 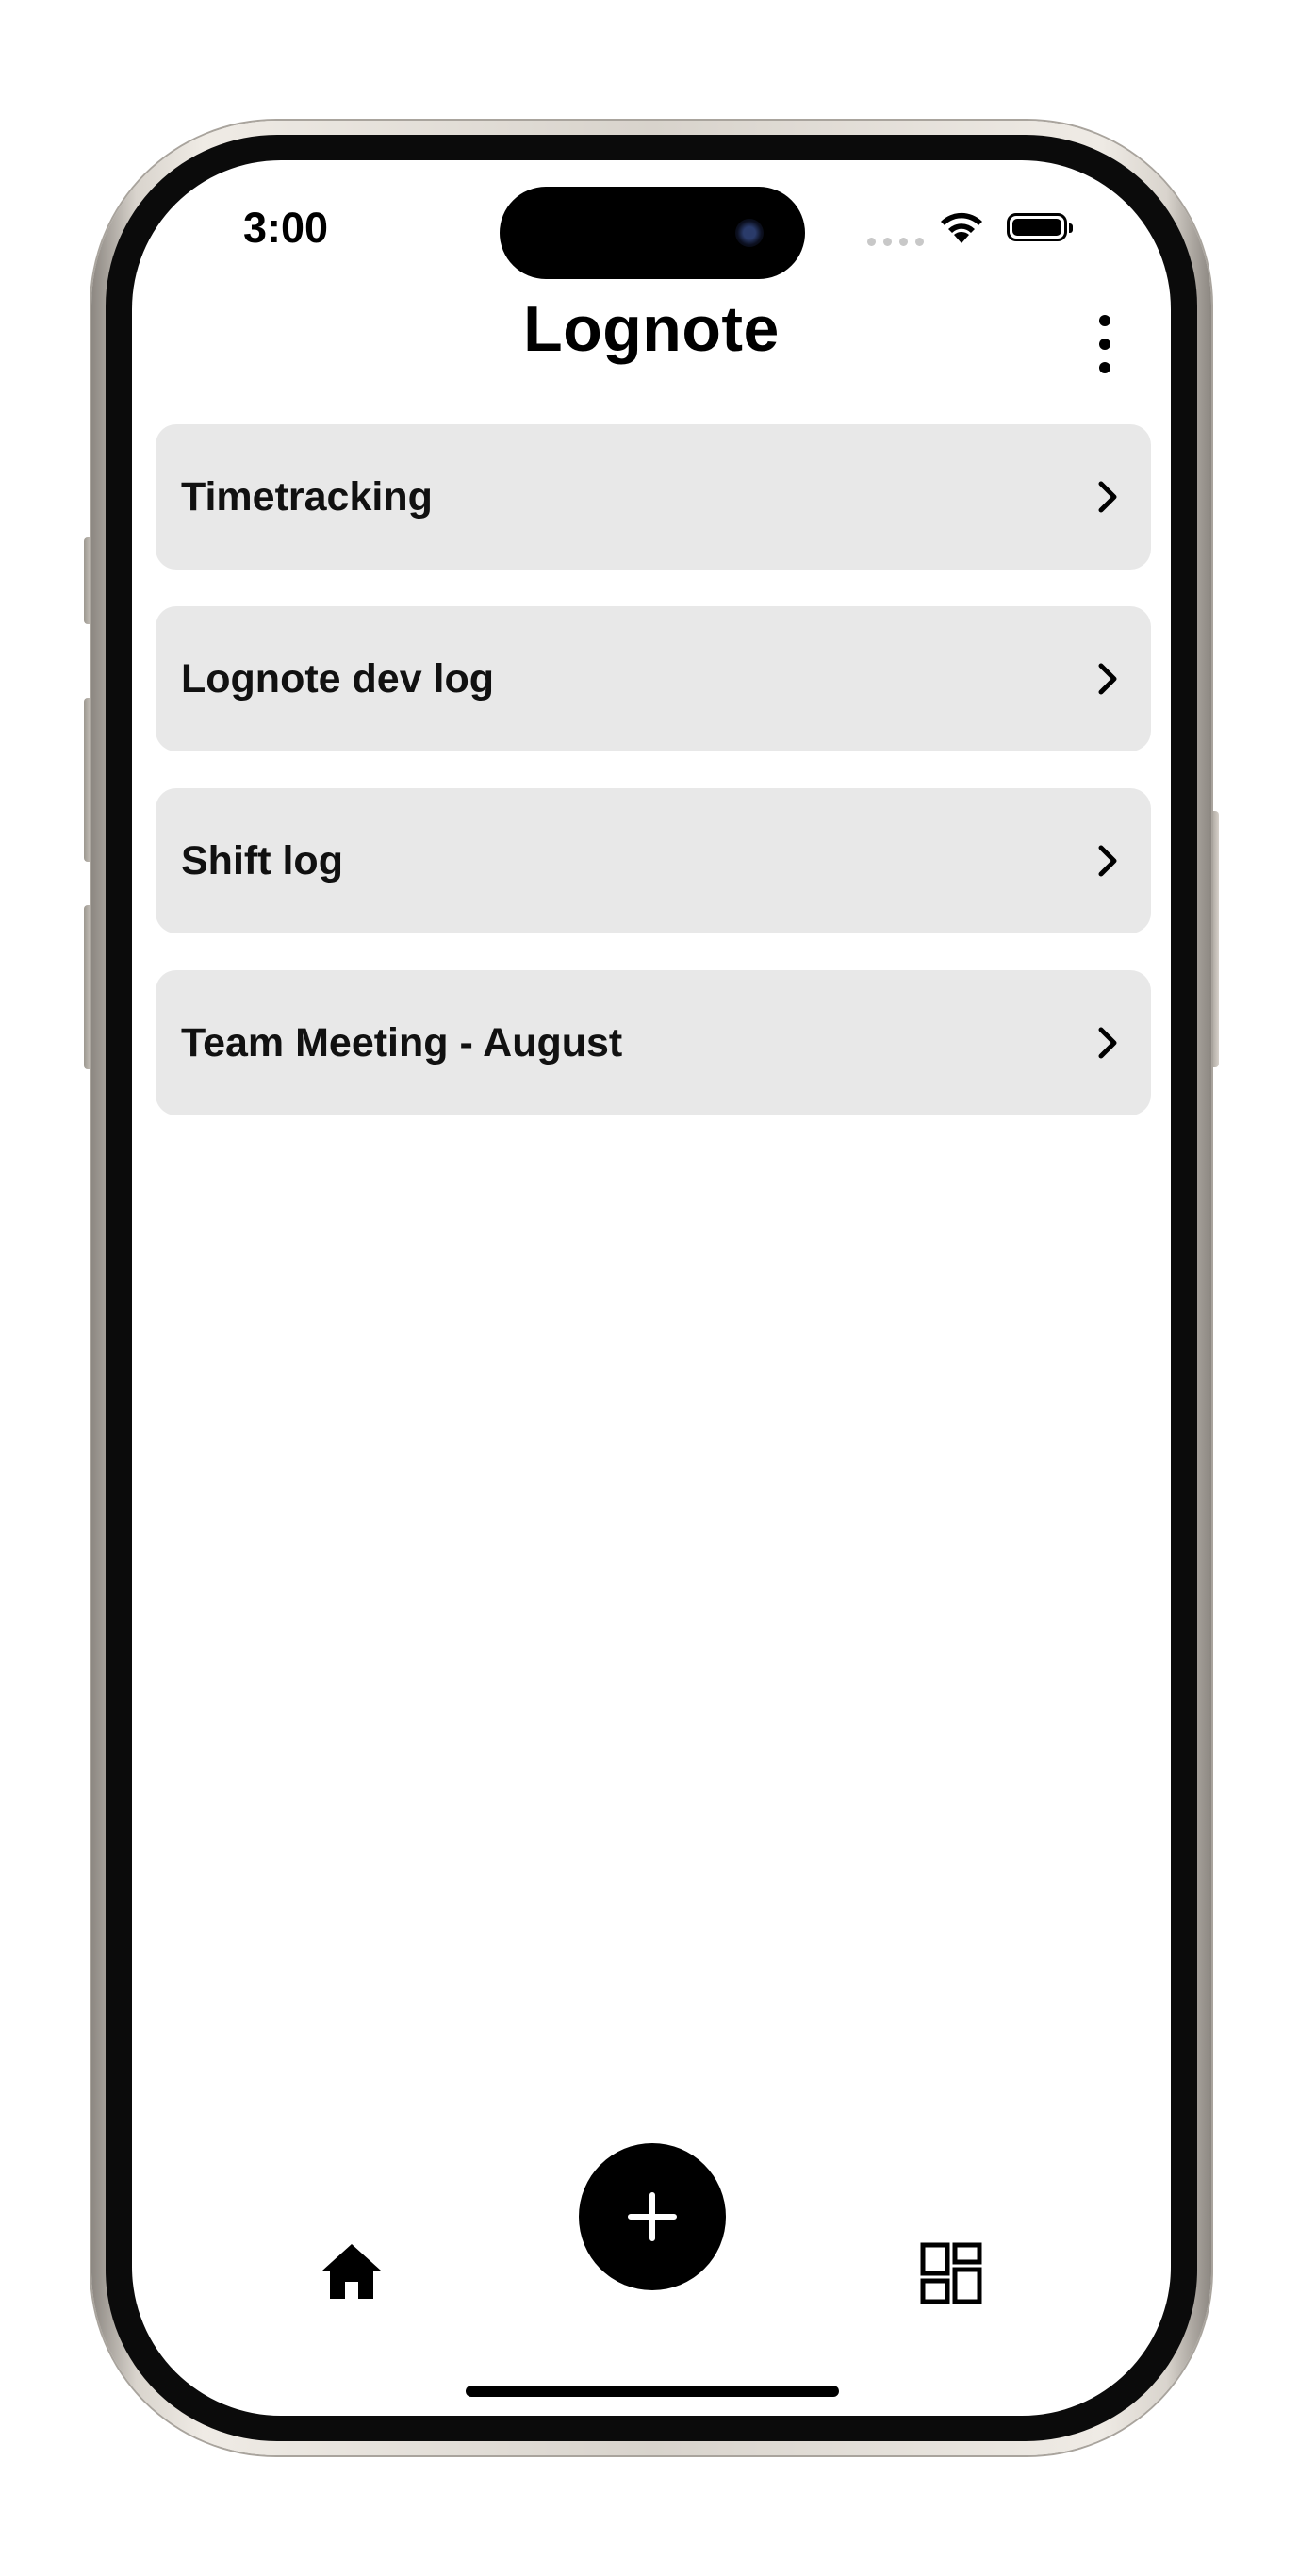 I want to click on battery-icon, so click(x=1040, y=227).